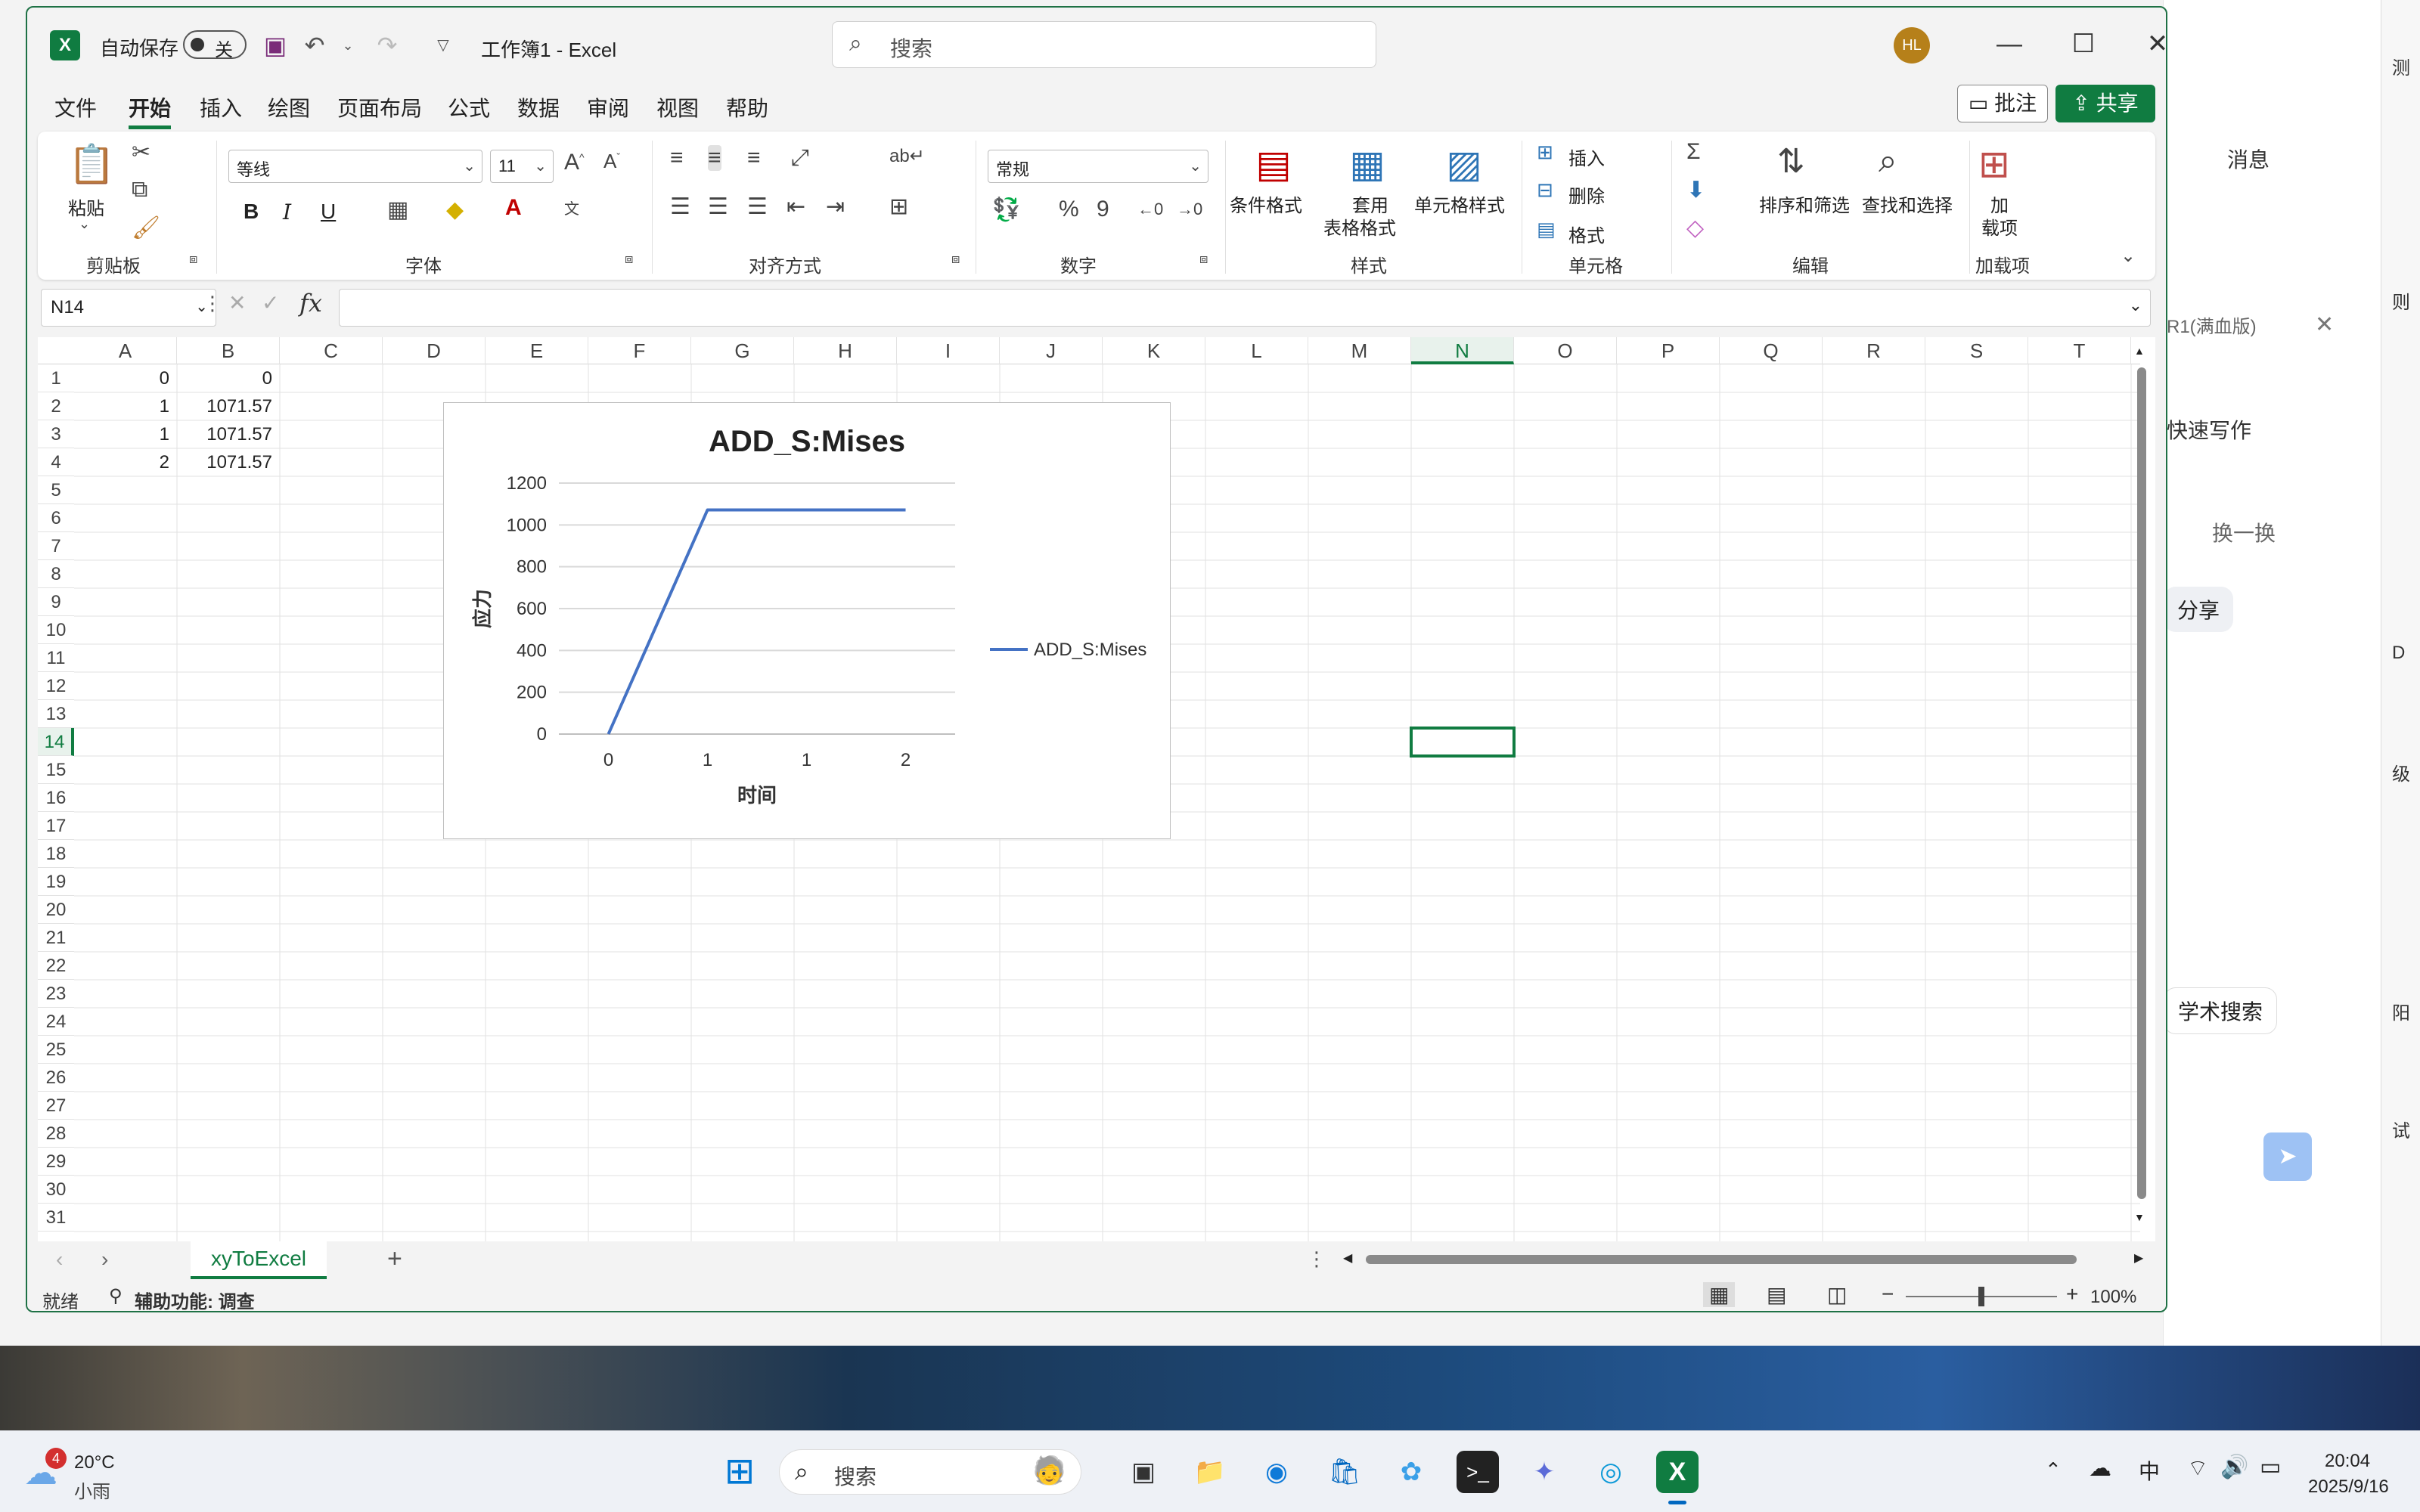 This screenshot has width=2420, height=1512. Describe the element at coordinates (718, 207) in the screenshot. I see `align-center-icon: ☰` at that location.